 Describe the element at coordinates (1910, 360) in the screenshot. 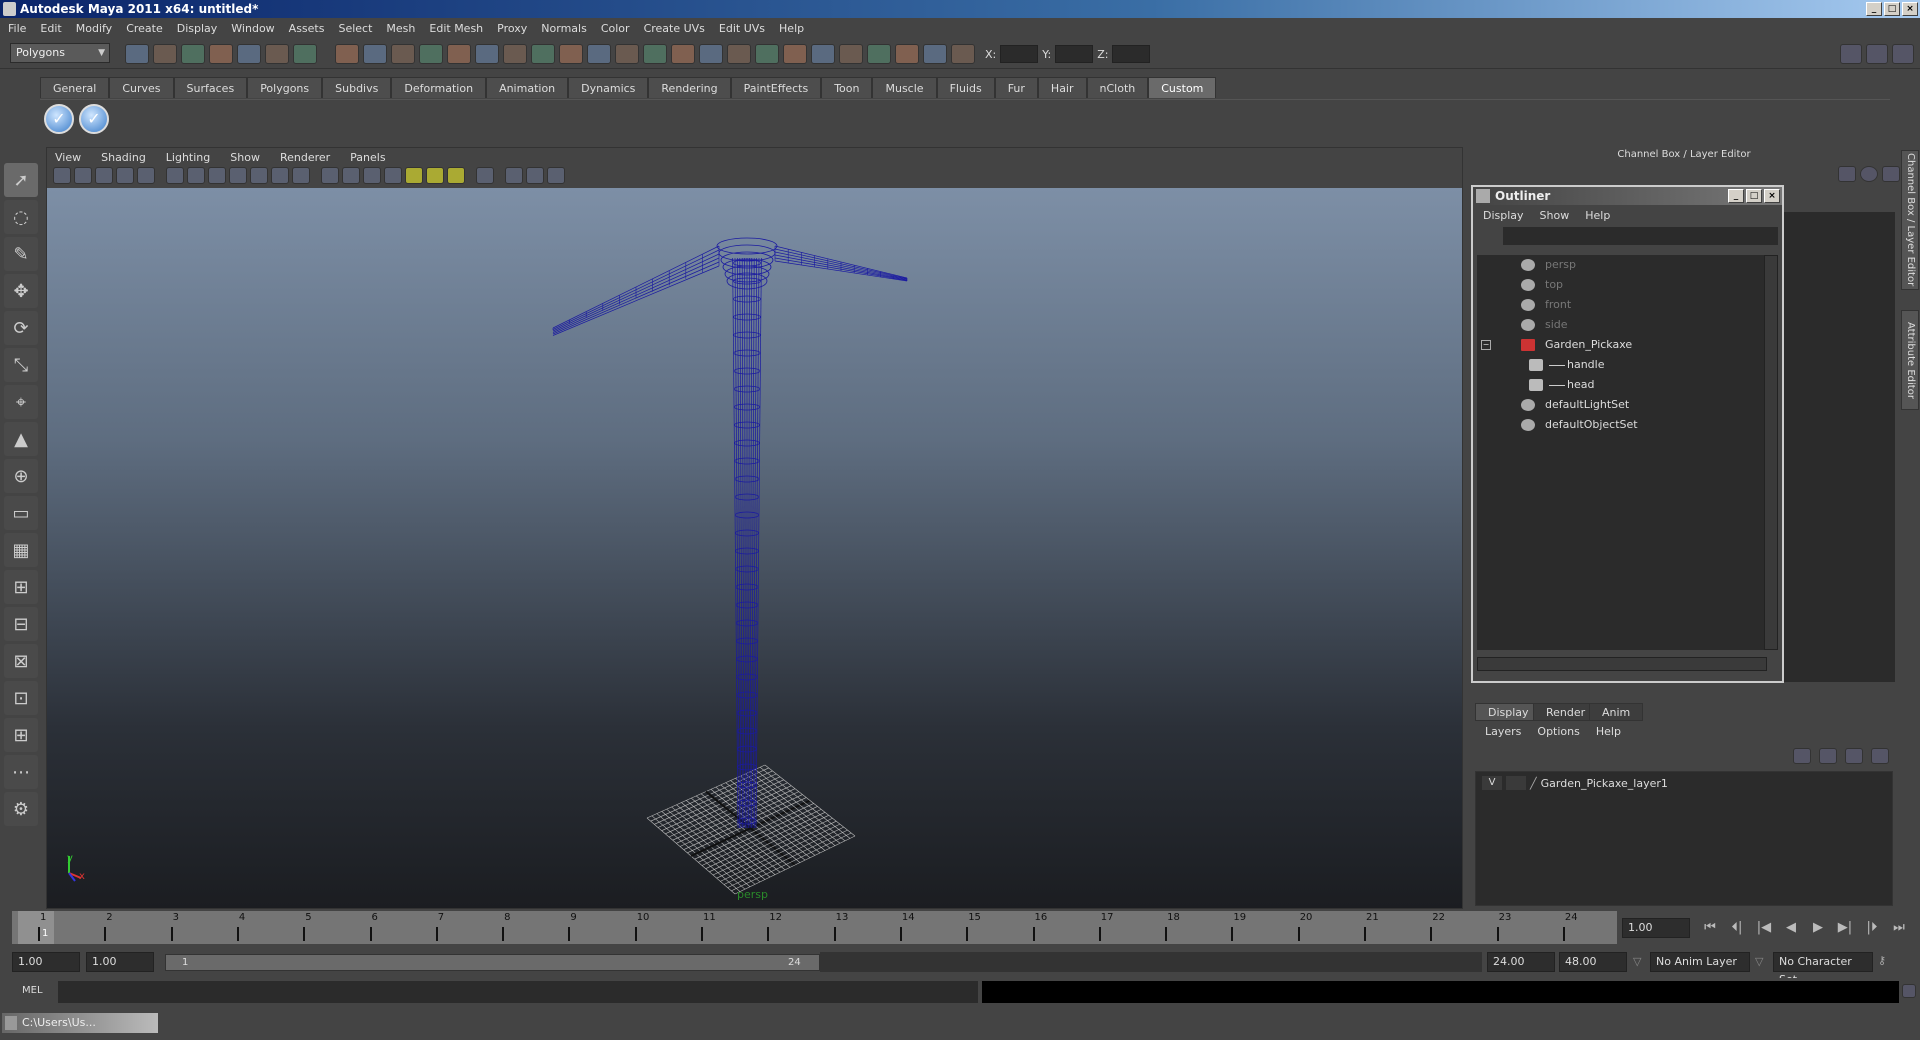

I see `tab-attribute-editor: Attribute Editor` at that location.